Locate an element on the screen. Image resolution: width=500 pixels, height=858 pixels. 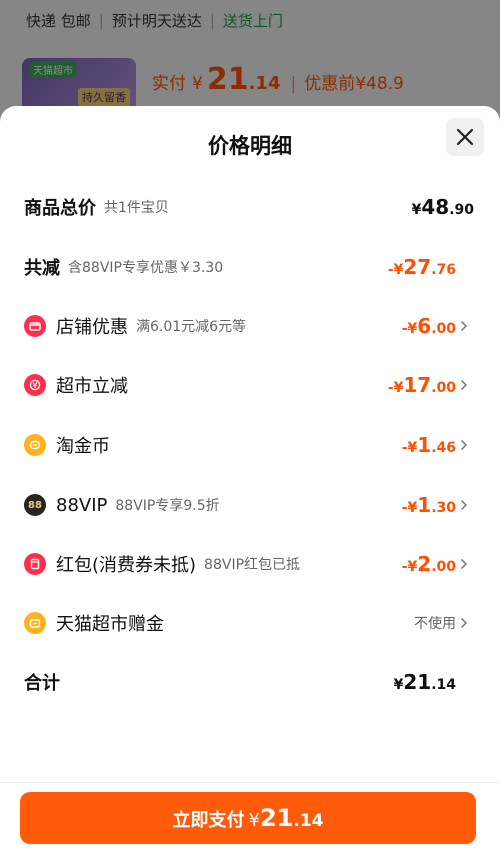
delivery-info: 快递 包邮 | 预计明天送达 | 送货上门 is located at coordinates (154, 20).